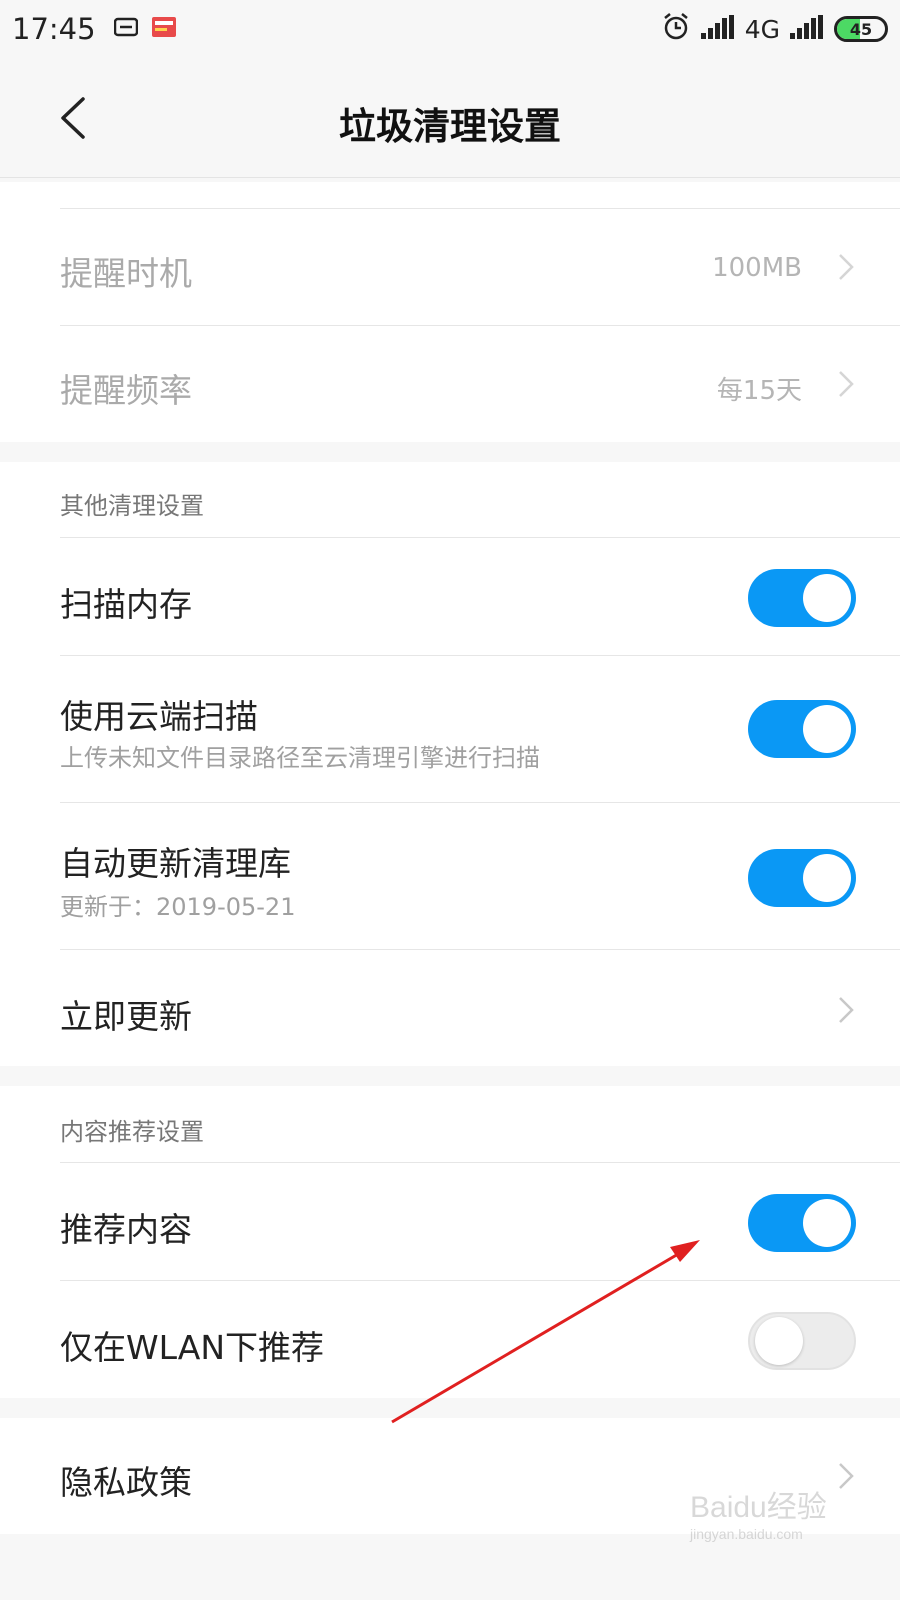 The image size is (900, 1600). What do you see at coordinates (480, 1339) in the screenshot?
I see `wlan-only-row: 仅在WLAN下推荐` at bounding box center [480, 1339].